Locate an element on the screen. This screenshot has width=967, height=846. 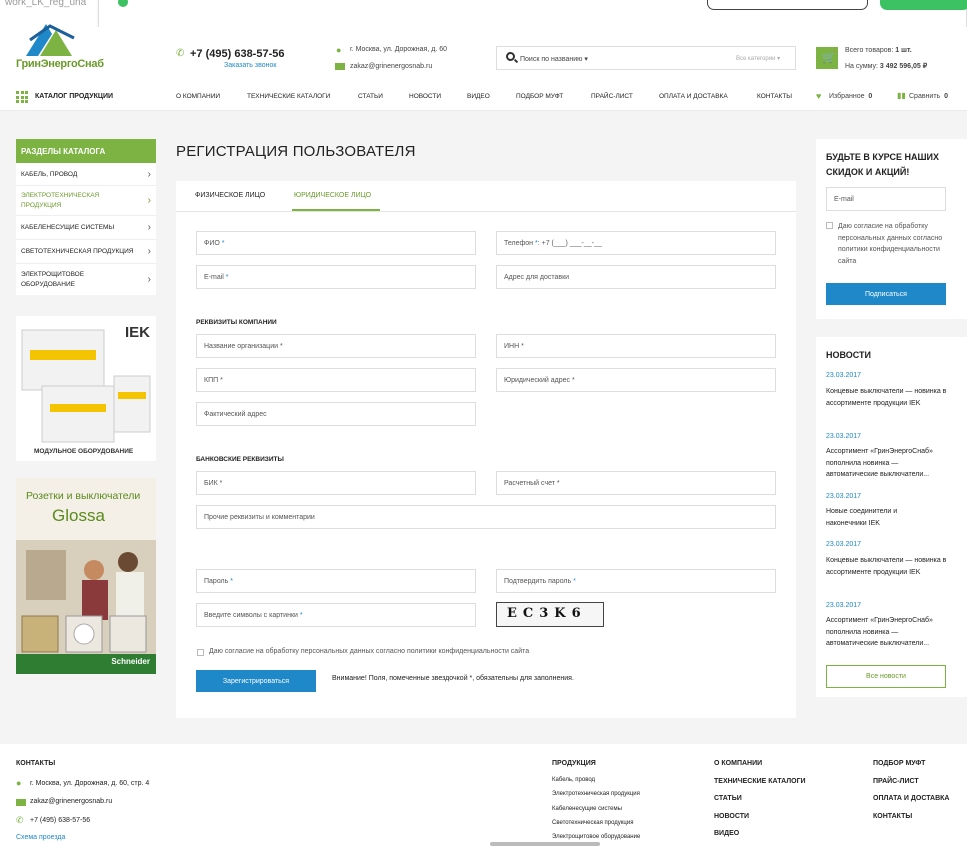
sidebar-item-cable: КАБЕЛЬ, ПРОВОД › is located at coordinates (86, 174).